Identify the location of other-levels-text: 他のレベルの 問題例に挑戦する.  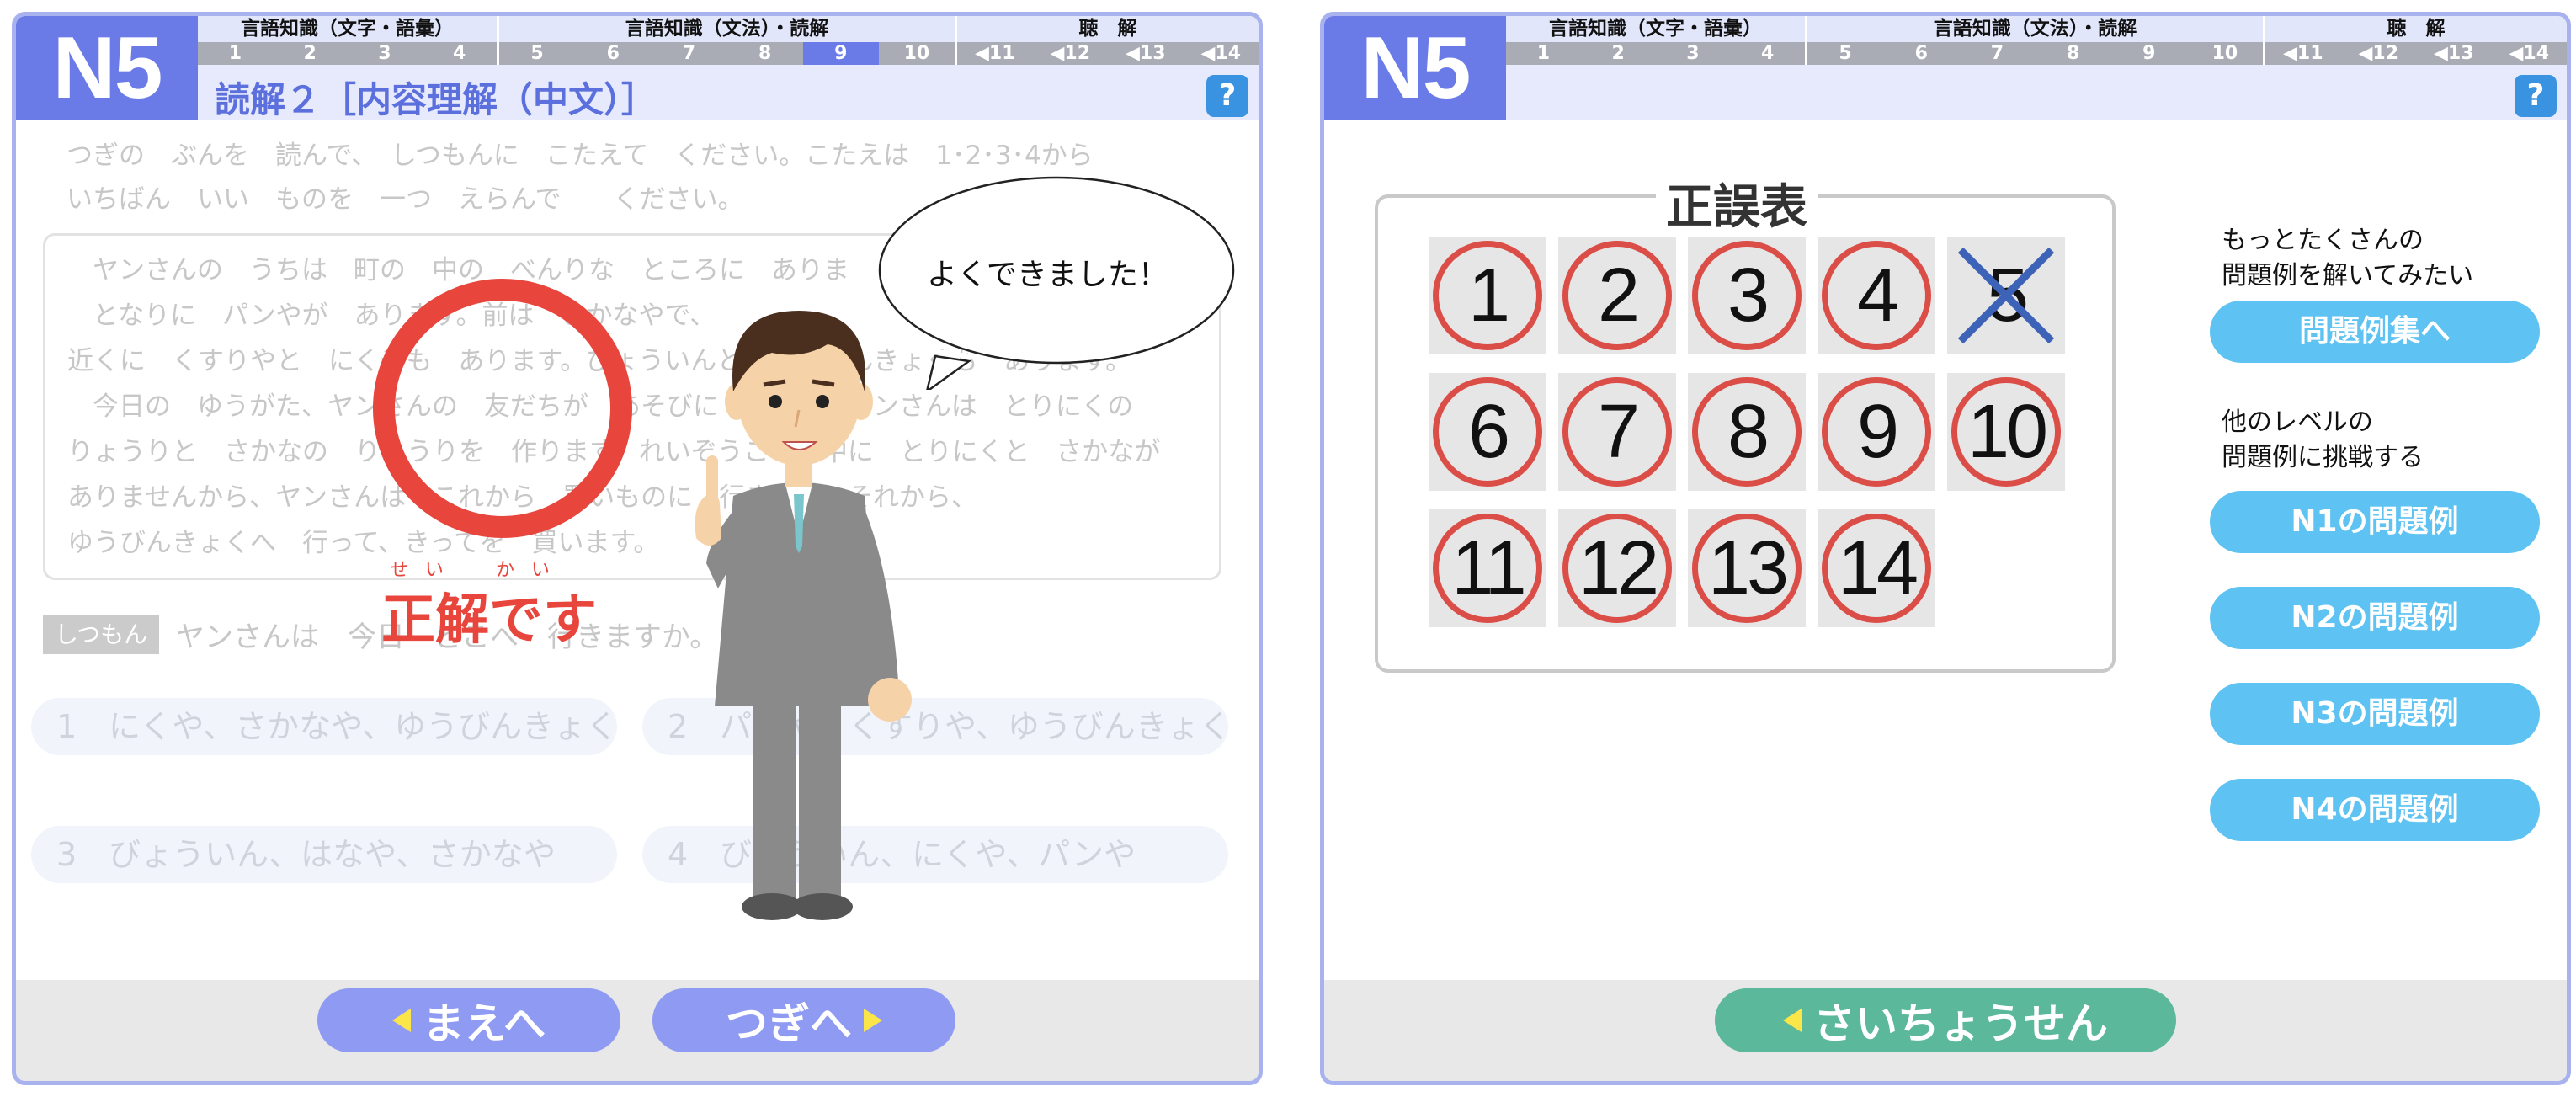
(2323, 441).